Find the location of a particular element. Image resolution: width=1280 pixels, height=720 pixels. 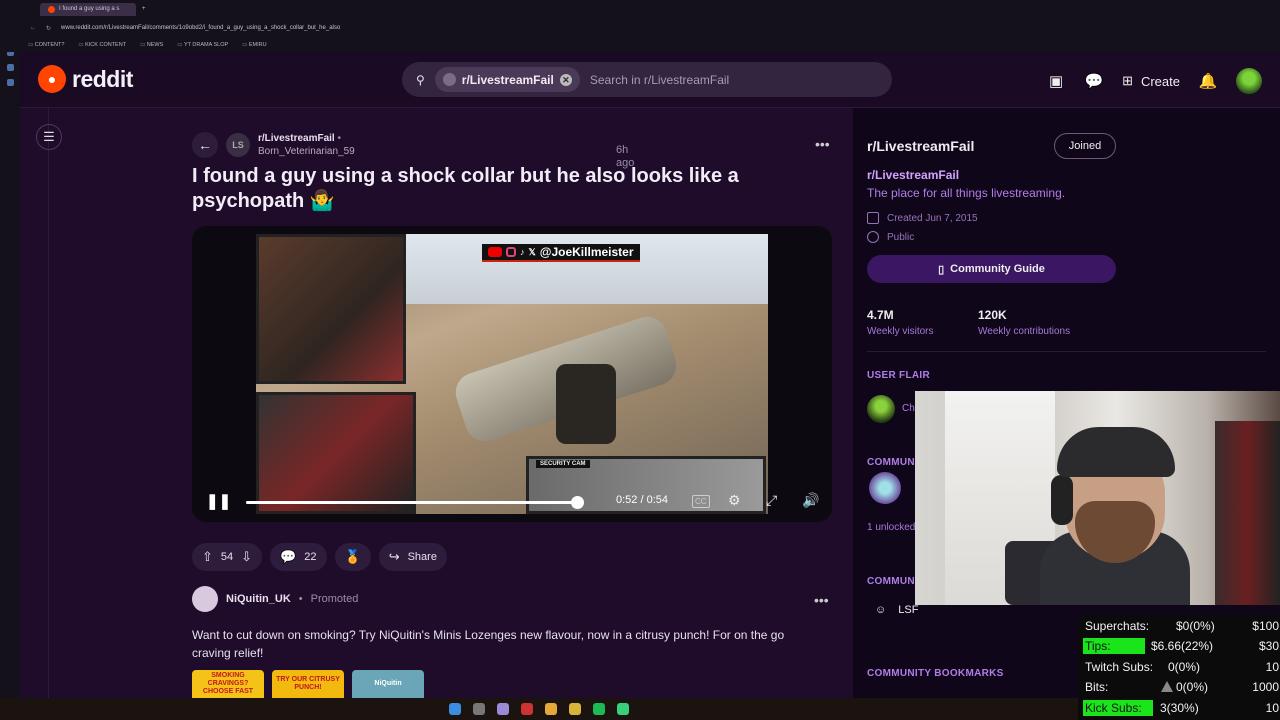

promo-avatar is located at coordinates (205, 599).